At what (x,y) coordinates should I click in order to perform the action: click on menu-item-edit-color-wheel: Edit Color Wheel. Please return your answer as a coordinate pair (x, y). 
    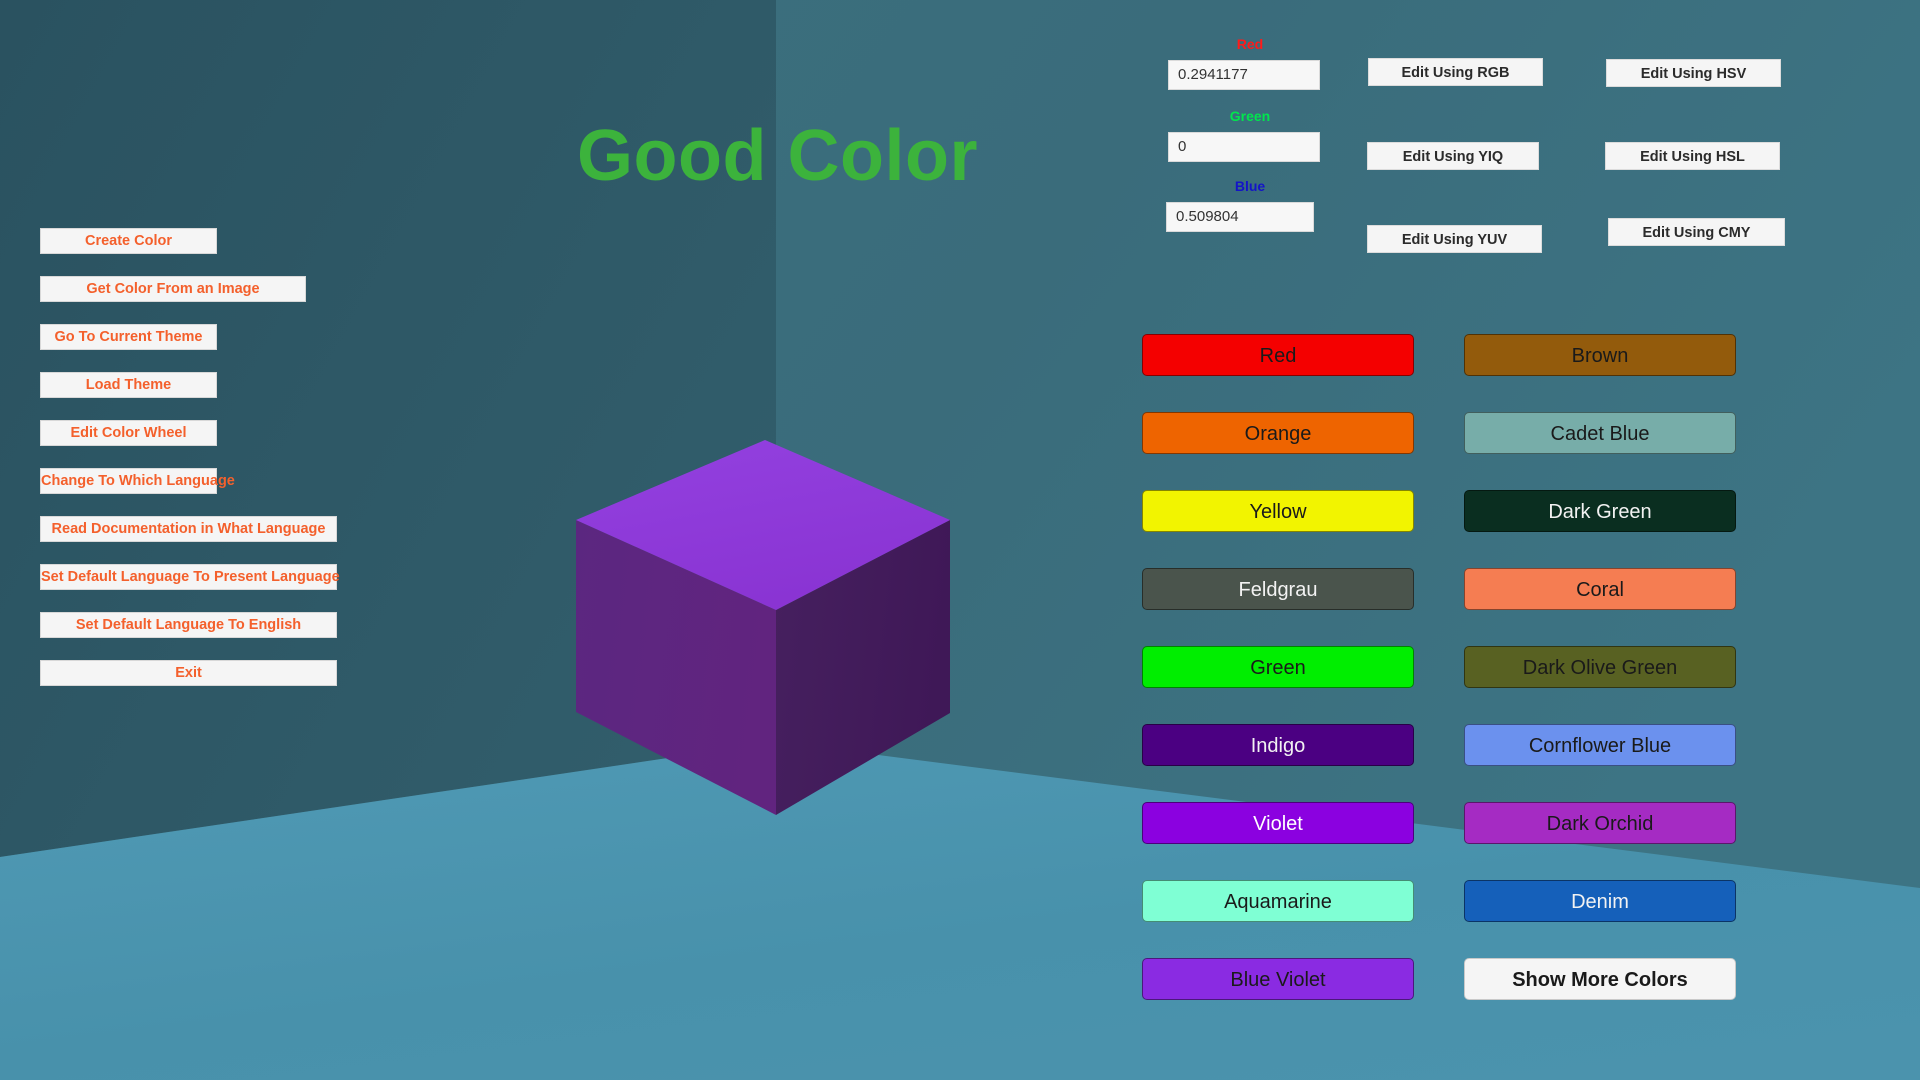
    Looking at the image, I should click on (128, 433).